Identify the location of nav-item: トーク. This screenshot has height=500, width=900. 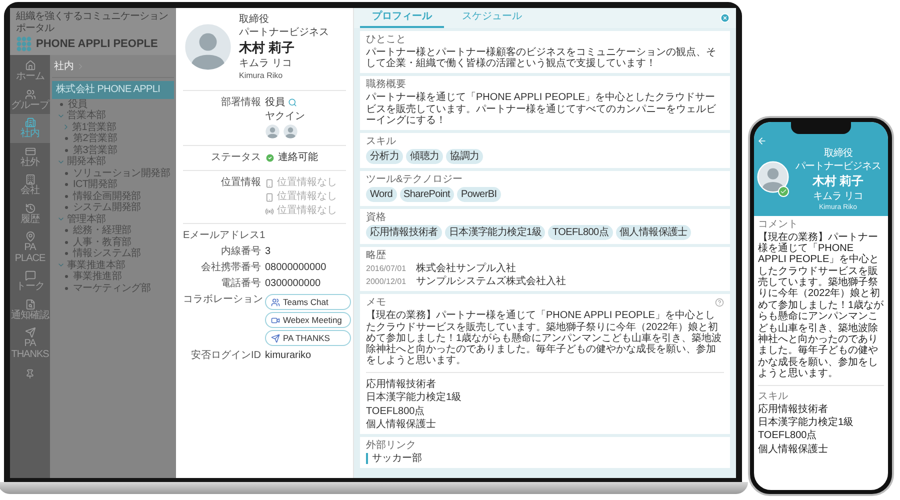
(30, 281).